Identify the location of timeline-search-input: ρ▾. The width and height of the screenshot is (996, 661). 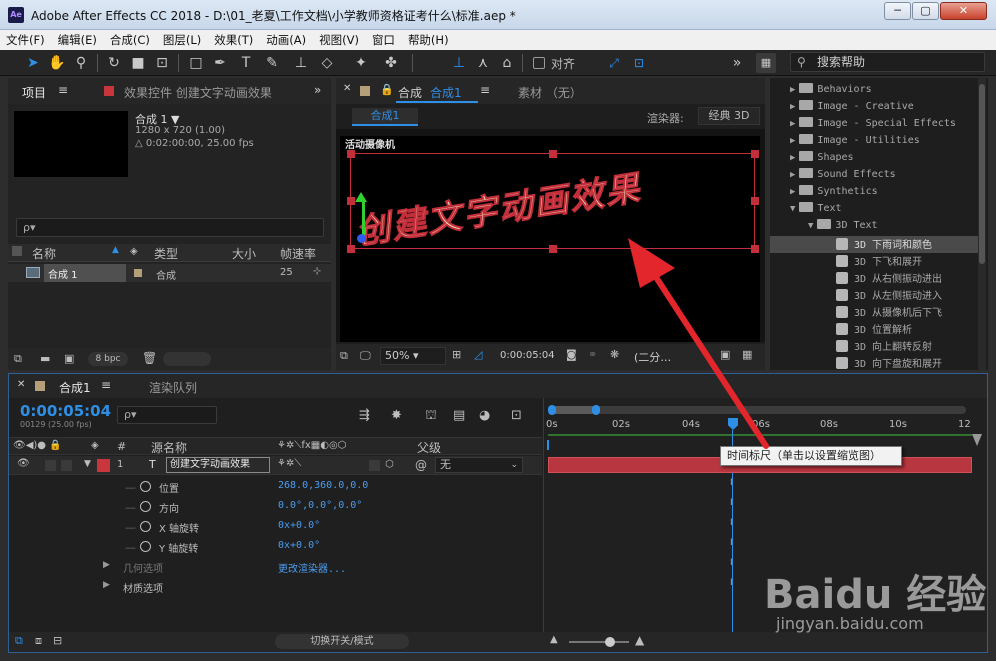
(167, 415).